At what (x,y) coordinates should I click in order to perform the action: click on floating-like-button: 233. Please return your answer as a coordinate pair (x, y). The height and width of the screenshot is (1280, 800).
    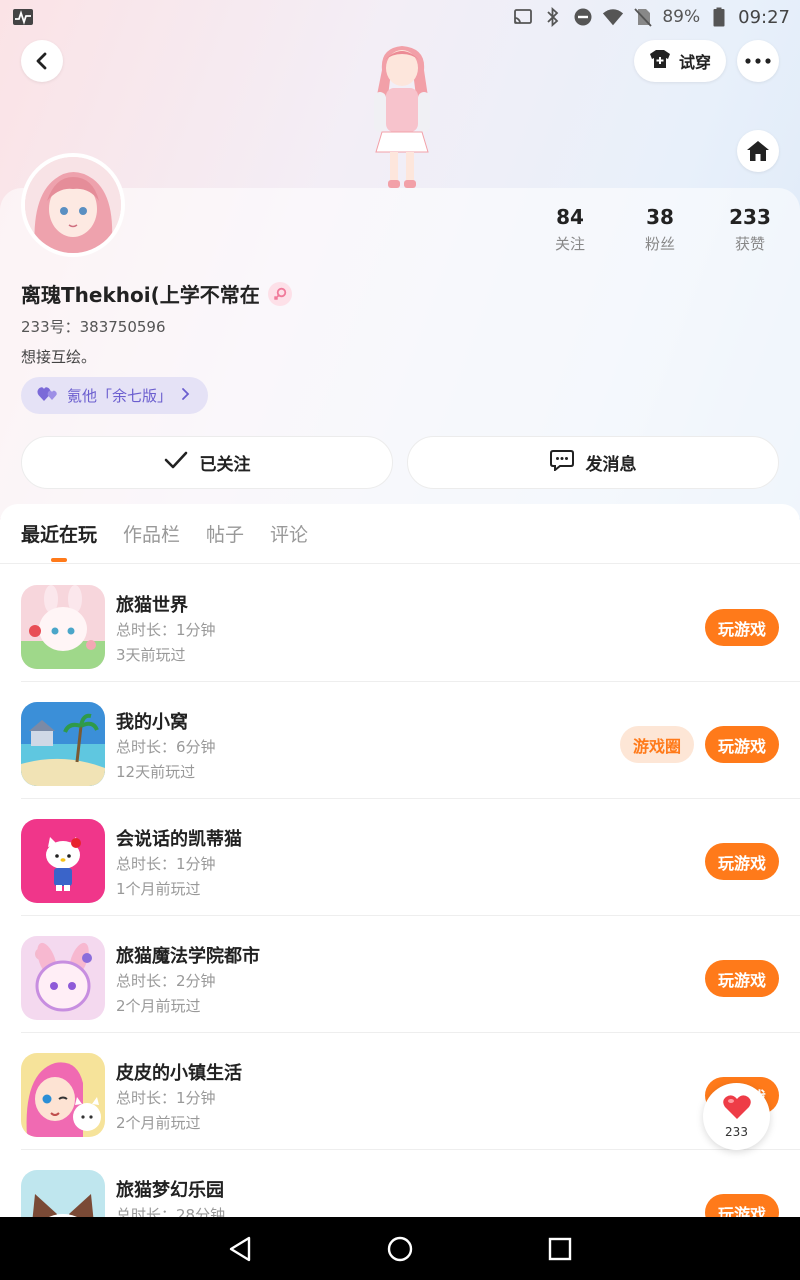
    Looking at the image, I should click on (736, 1116).